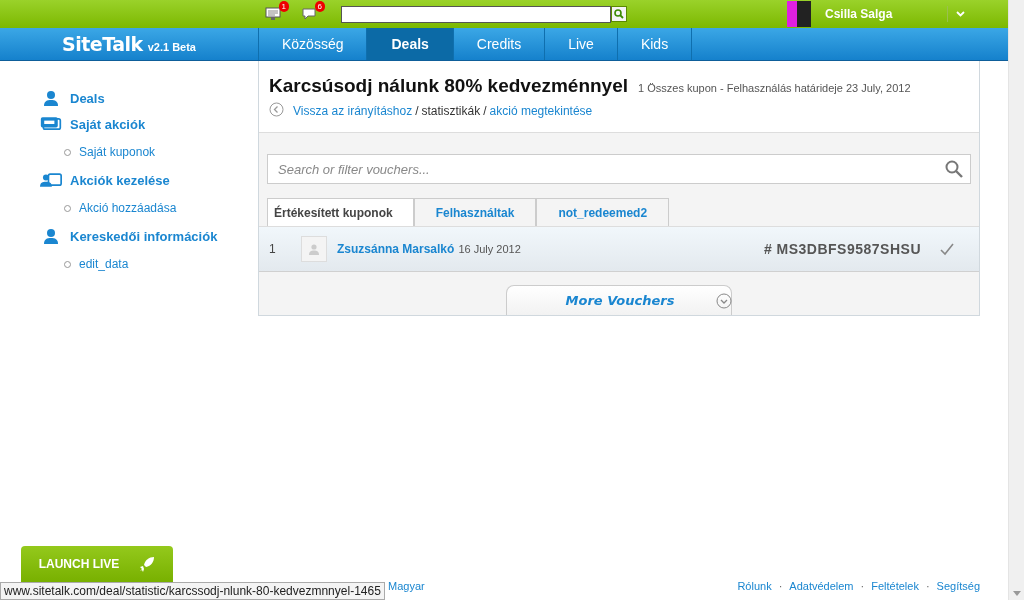 The width and height of the screenshot is (1024, 600). I want to click on site-logo: SiteTalk, so click(102, 44).